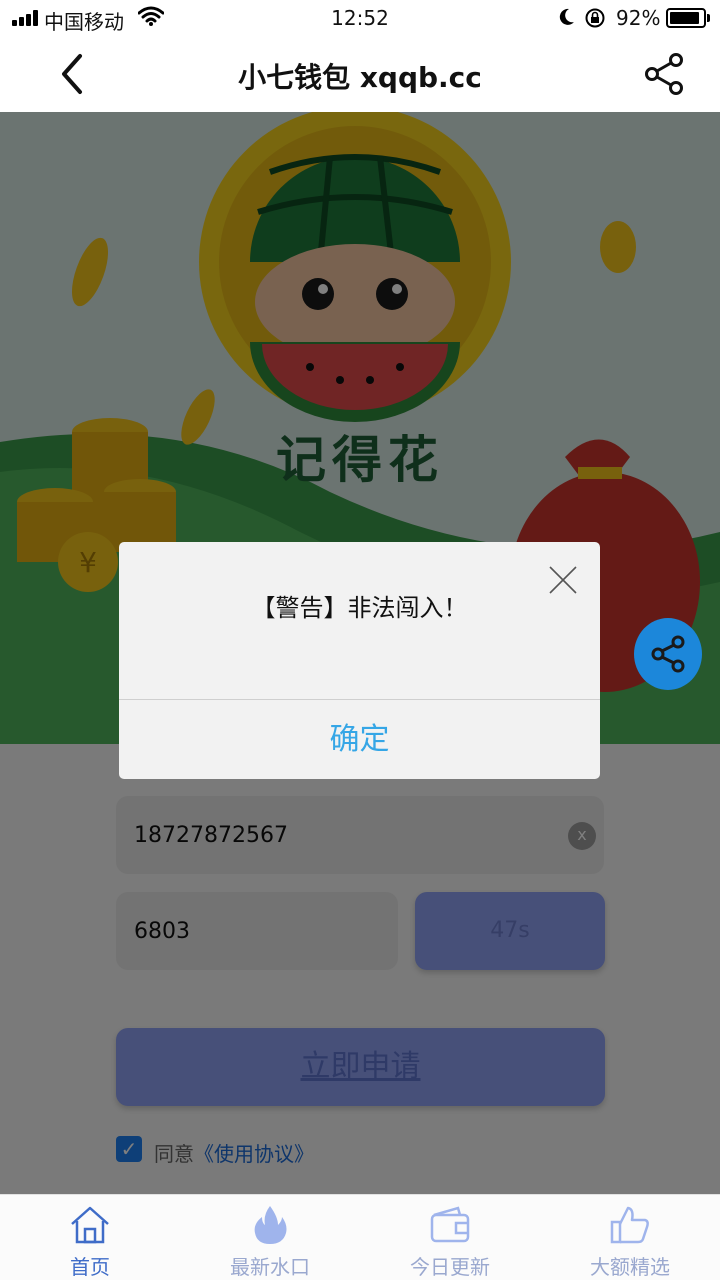 The image size is (720, 1280). I want to click on status-time: 12:52, so click(360, 18).